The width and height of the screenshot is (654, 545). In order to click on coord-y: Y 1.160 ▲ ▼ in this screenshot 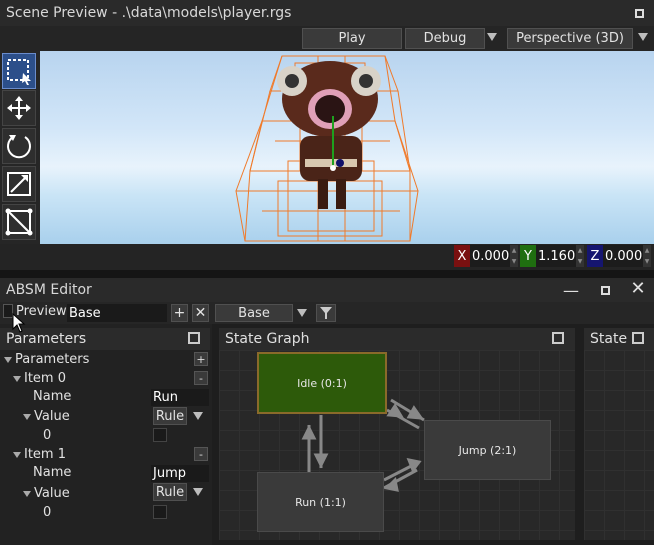, I will do `click(552, 256)`.